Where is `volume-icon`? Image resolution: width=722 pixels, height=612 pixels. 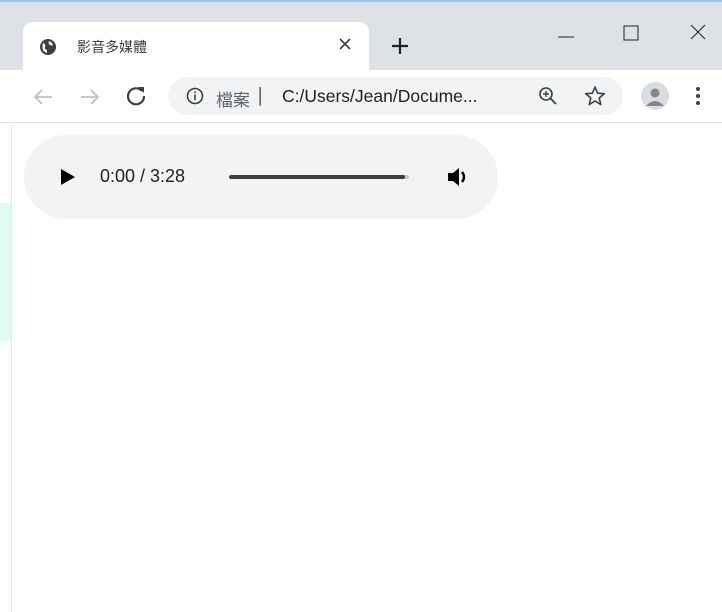
volume-icon is located at coordinates (458, 177).